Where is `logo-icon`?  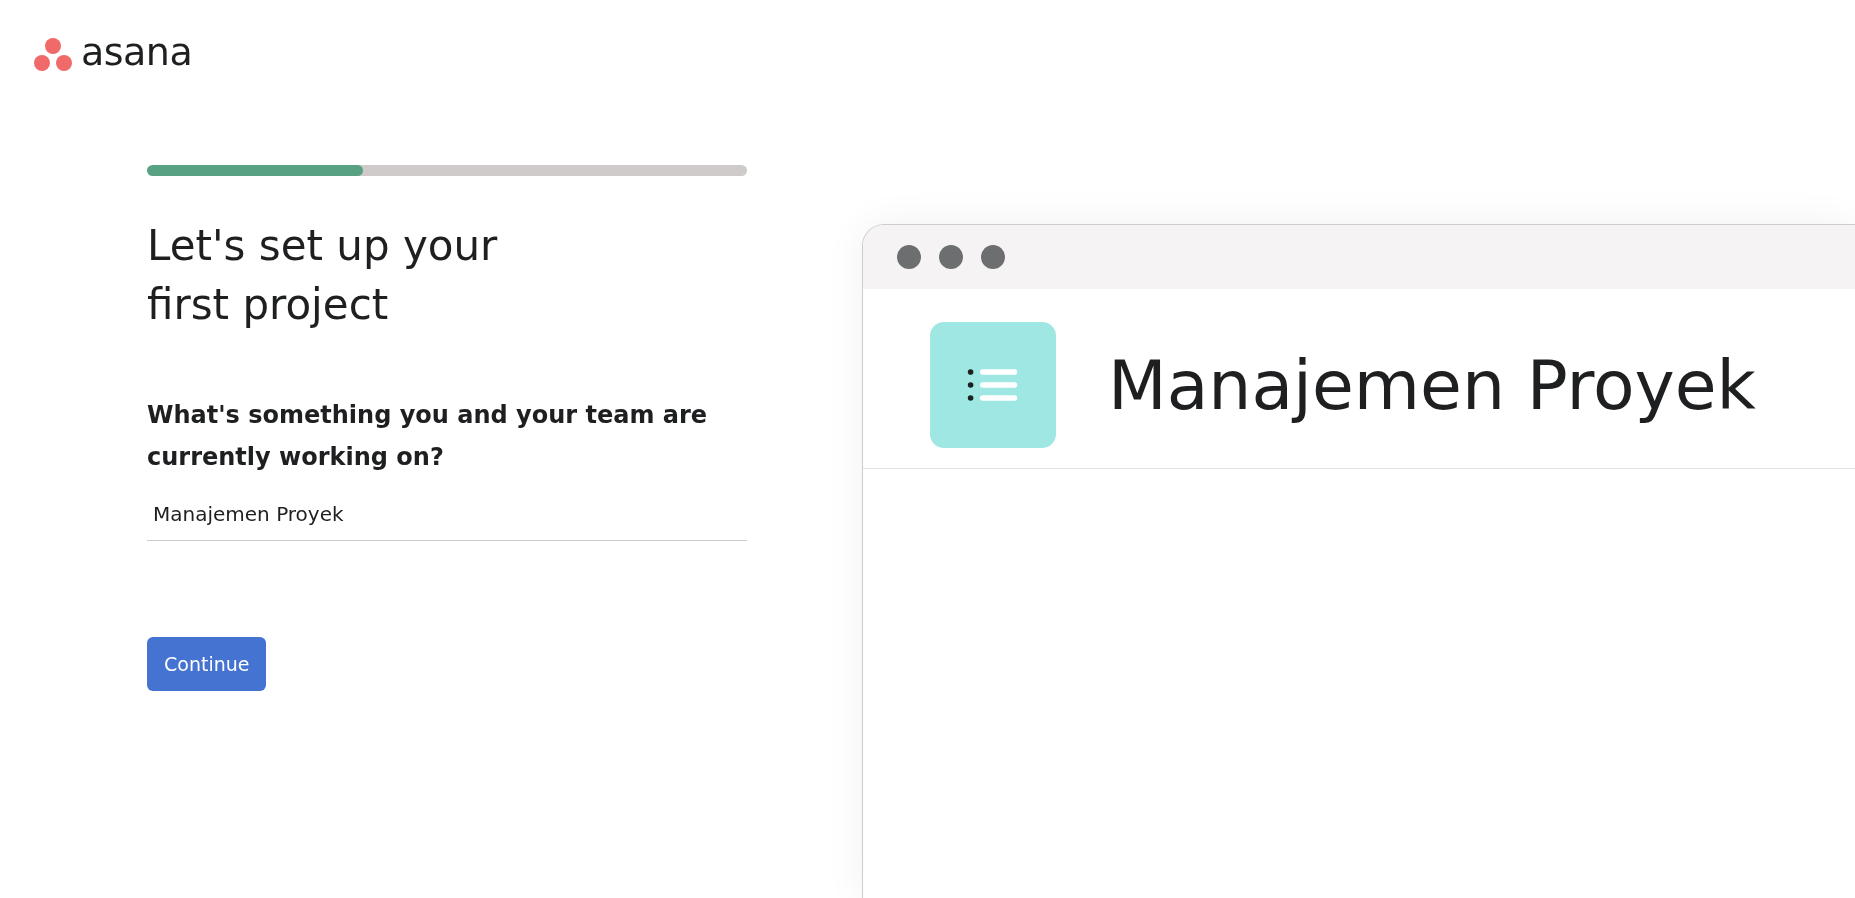 logo-icon is located at coordinates (53, 55).